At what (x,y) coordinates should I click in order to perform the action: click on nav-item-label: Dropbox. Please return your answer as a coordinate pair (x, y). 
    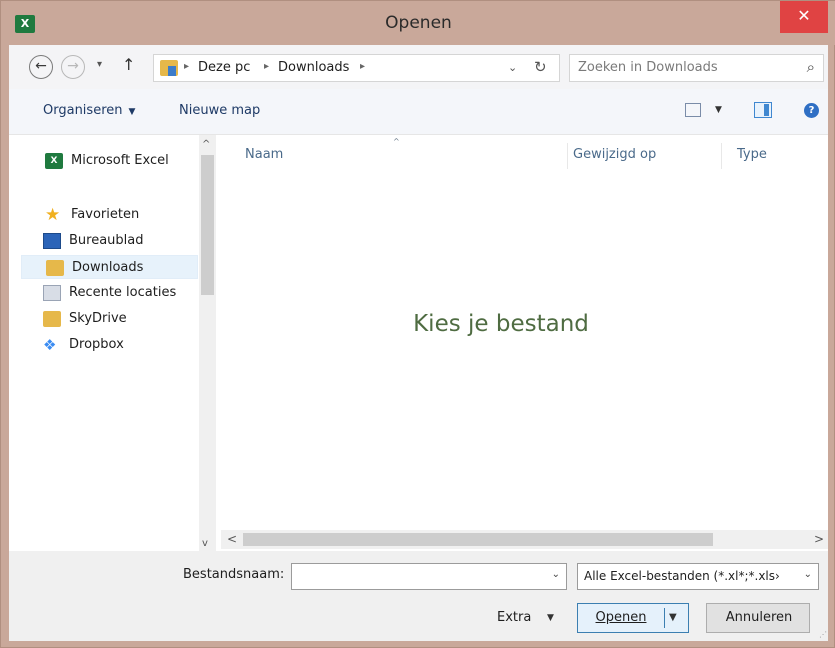
    Looking at the image, I should click on (96, 344).